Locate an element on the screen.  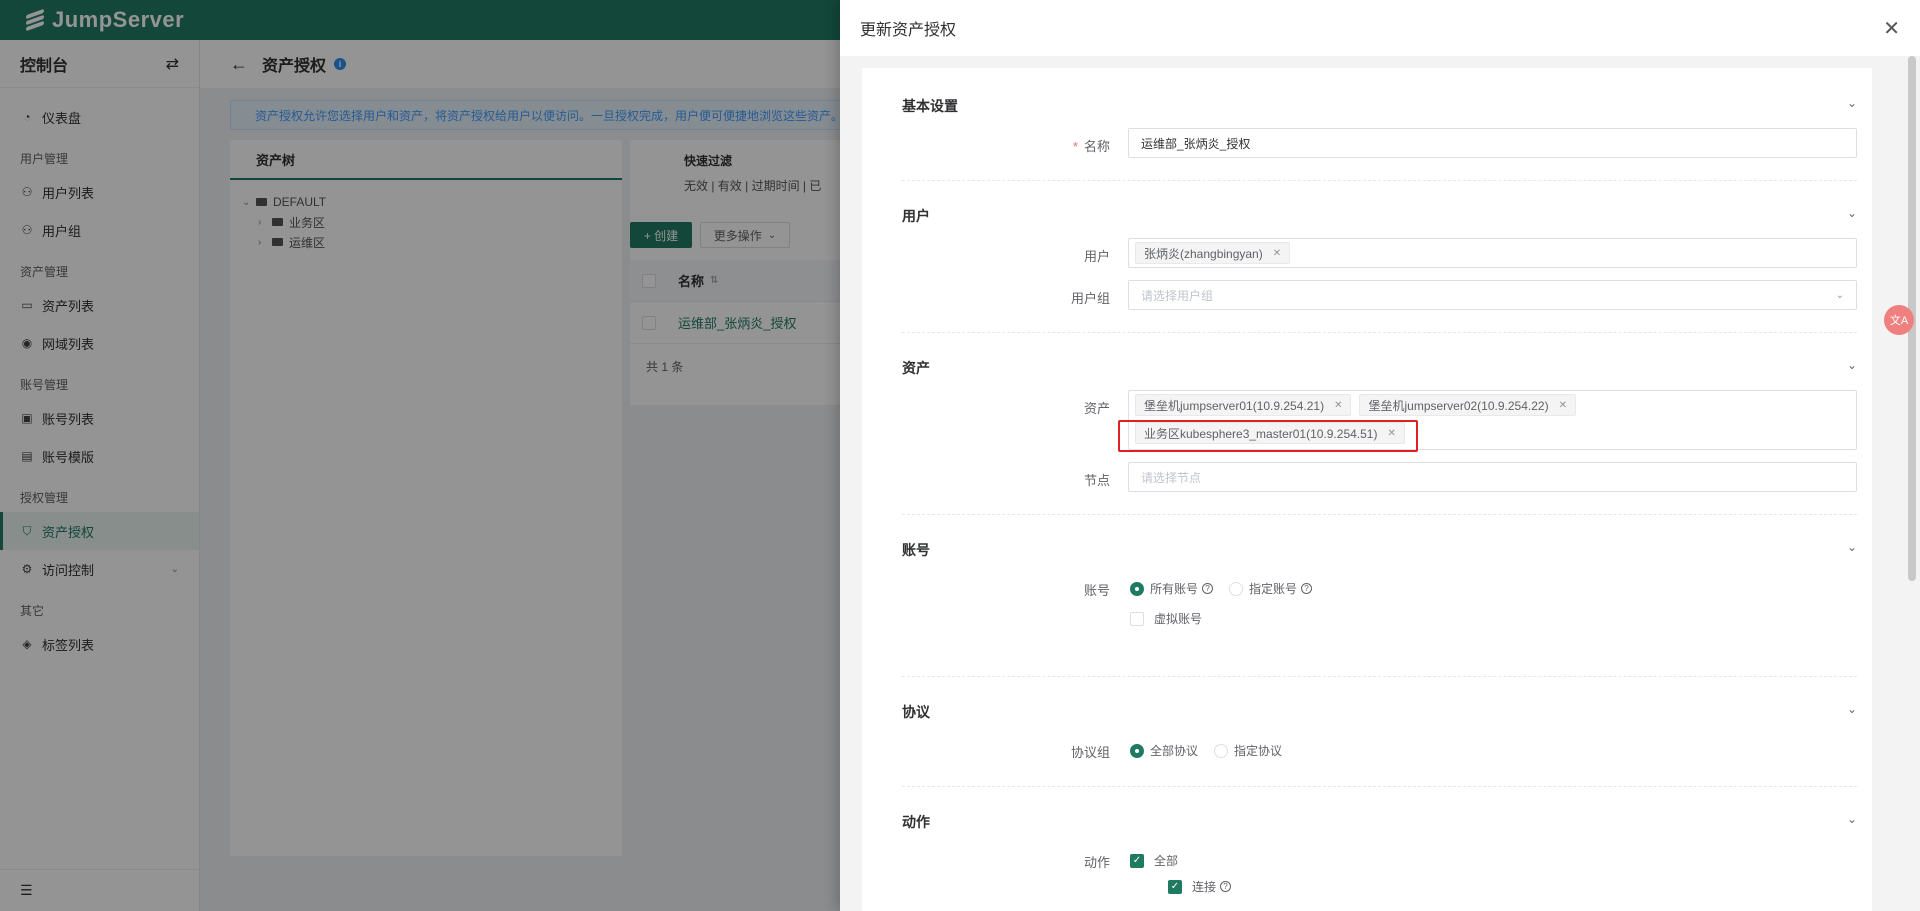
user-group-placeholder: 请选择用户组 is located at coordinates (1177, 295).